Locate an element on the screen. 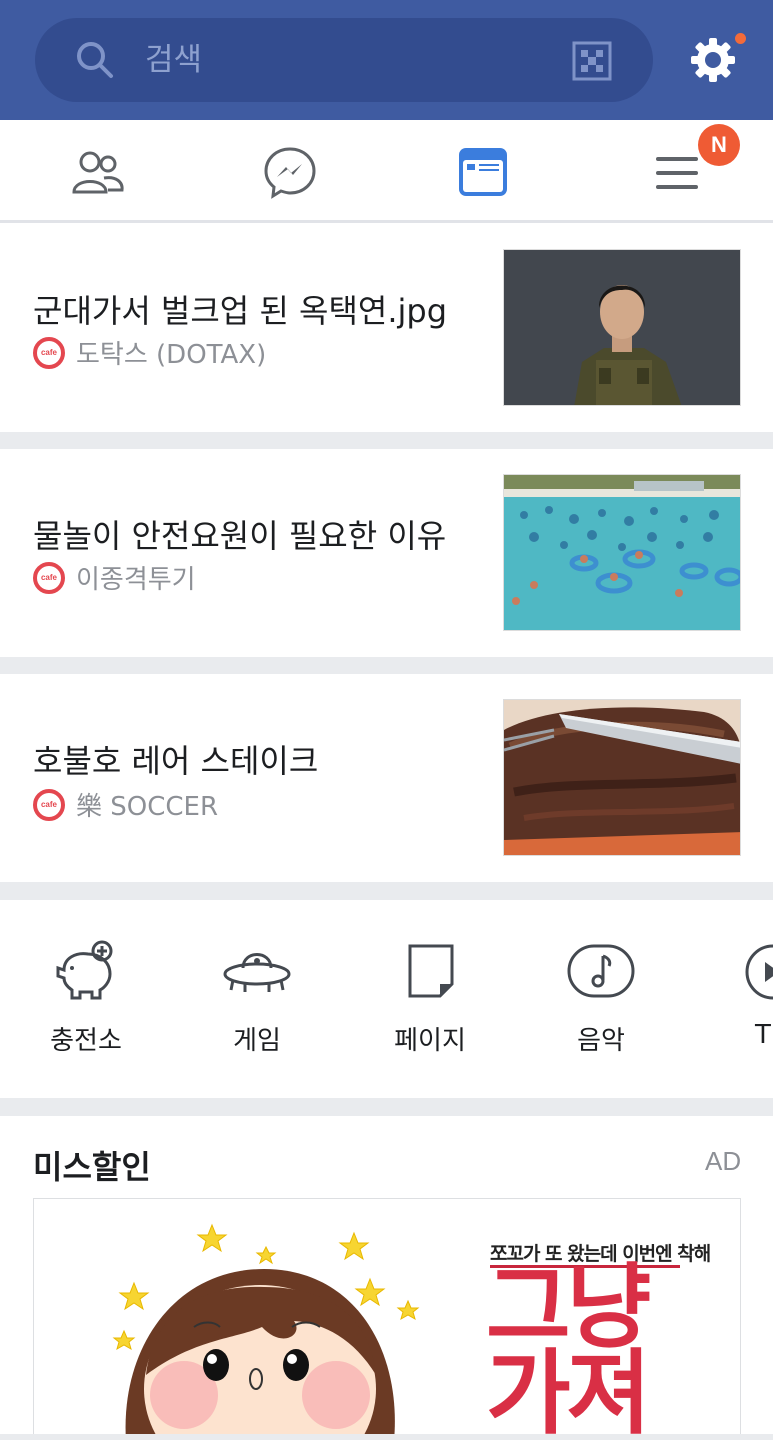 This screenshot has width=773, height=1440. soldier-photo is located at coordinates (622, 327).